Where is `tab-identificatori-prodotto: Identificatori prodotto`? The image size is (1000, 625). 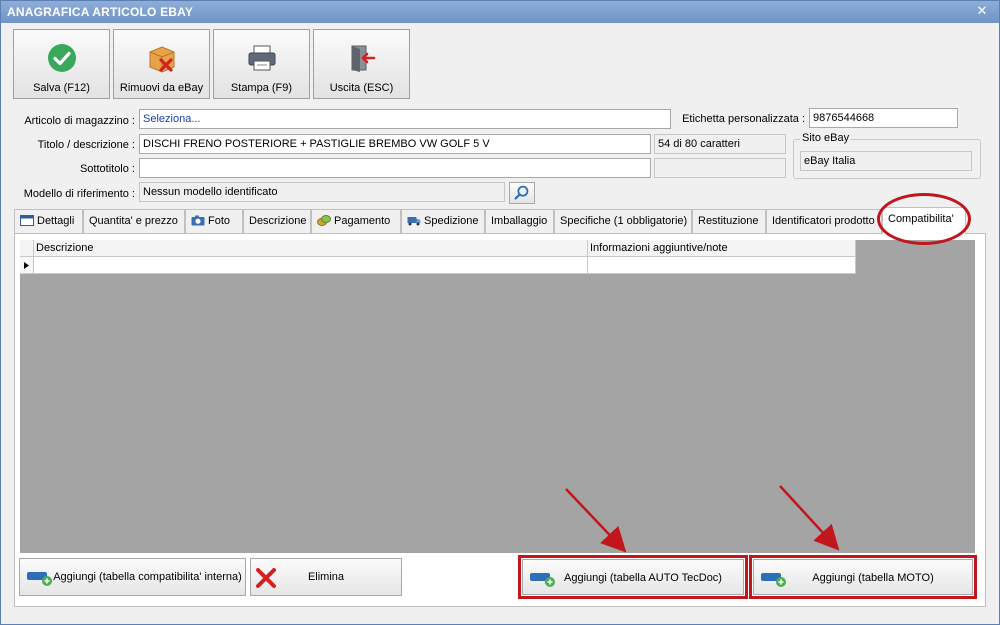 tab-identificatori-prodotto: Identificatori prodotto is located at coordinates (824, 221).